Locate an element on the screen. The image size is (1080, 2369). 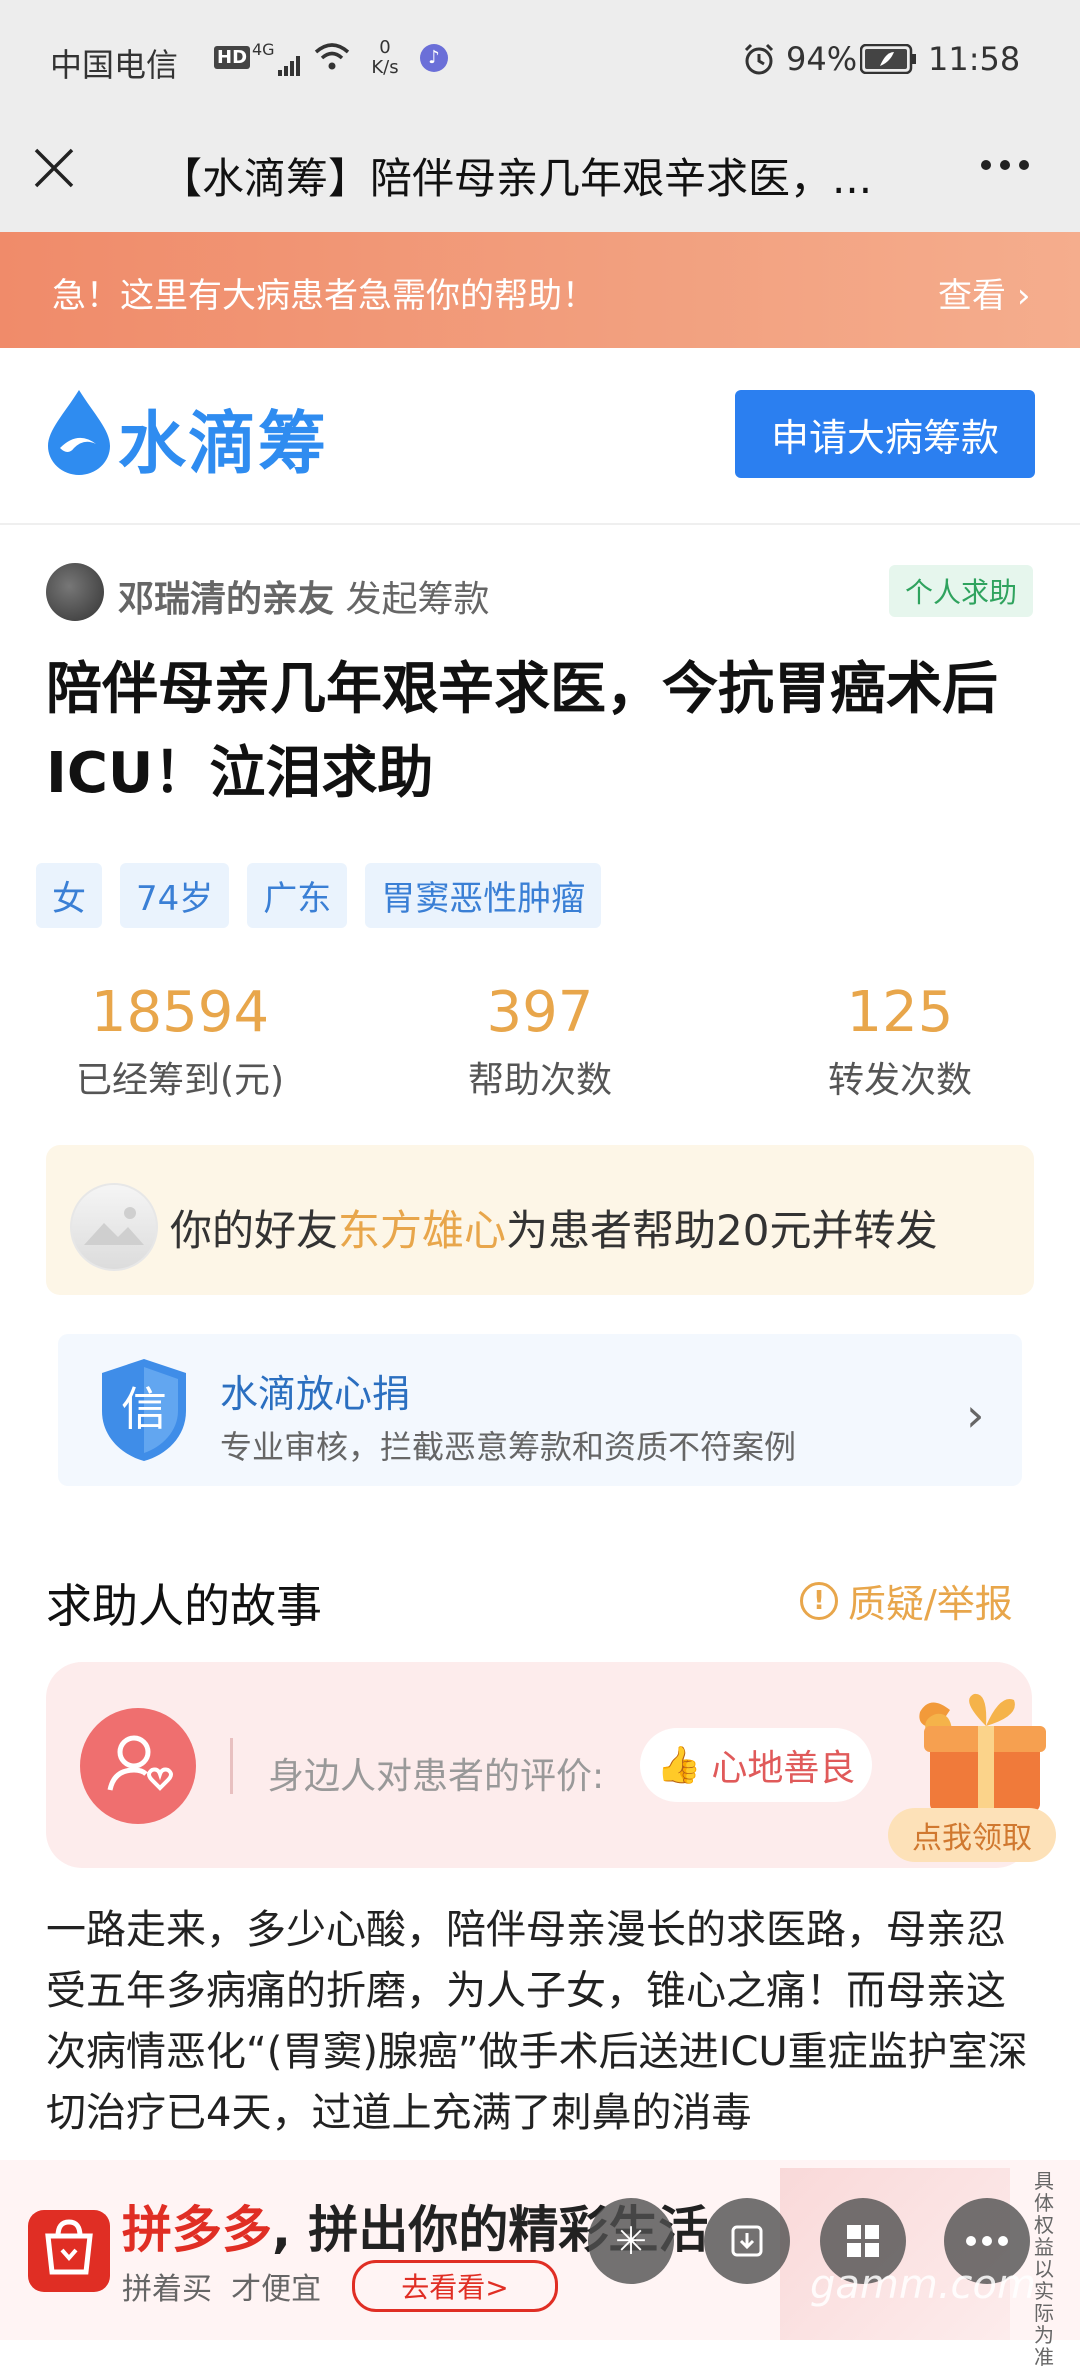
friend-prefix: 你的好友 is located at coordinates (254, 1230).